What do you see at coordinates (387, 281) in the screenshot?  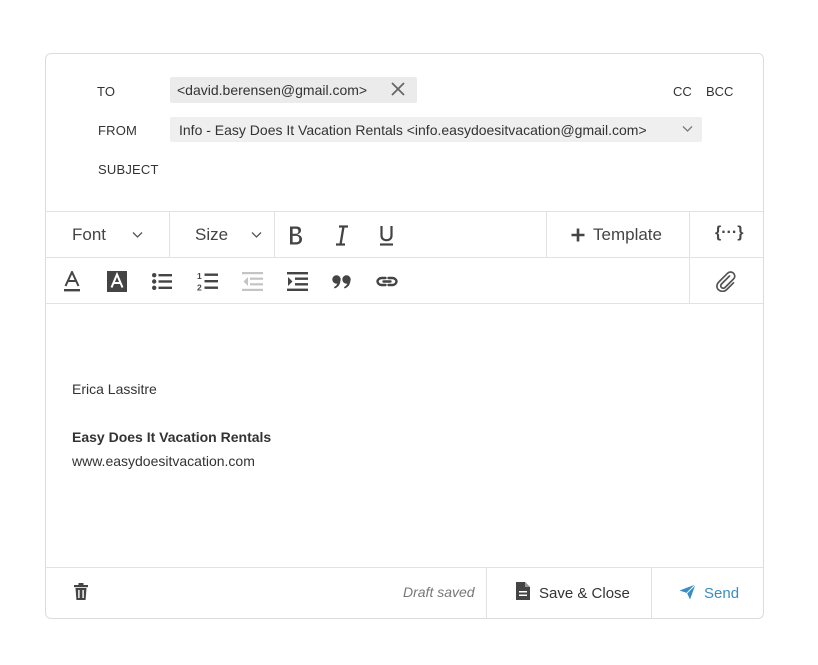 I see `link-icon` at bounding box center [387, 281].